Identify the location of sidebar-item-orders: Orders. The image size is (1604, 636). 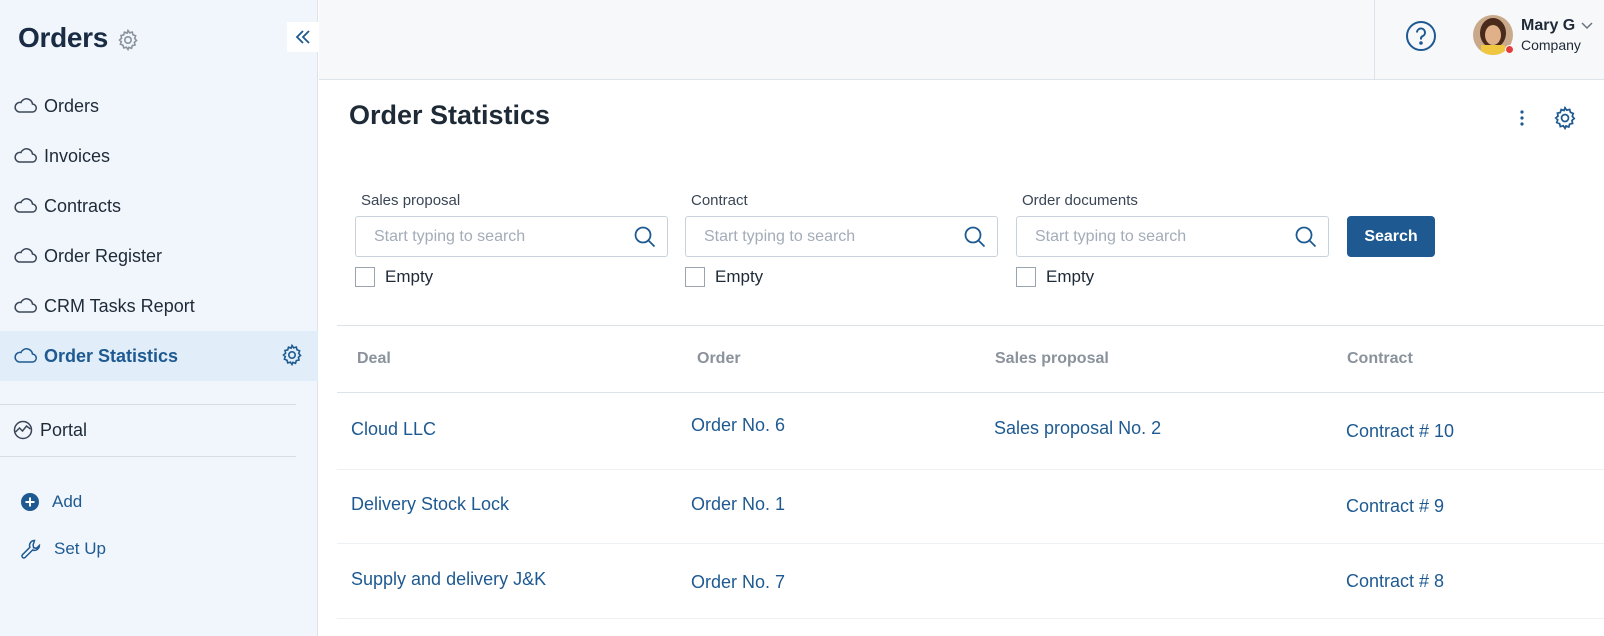
(159, 106).